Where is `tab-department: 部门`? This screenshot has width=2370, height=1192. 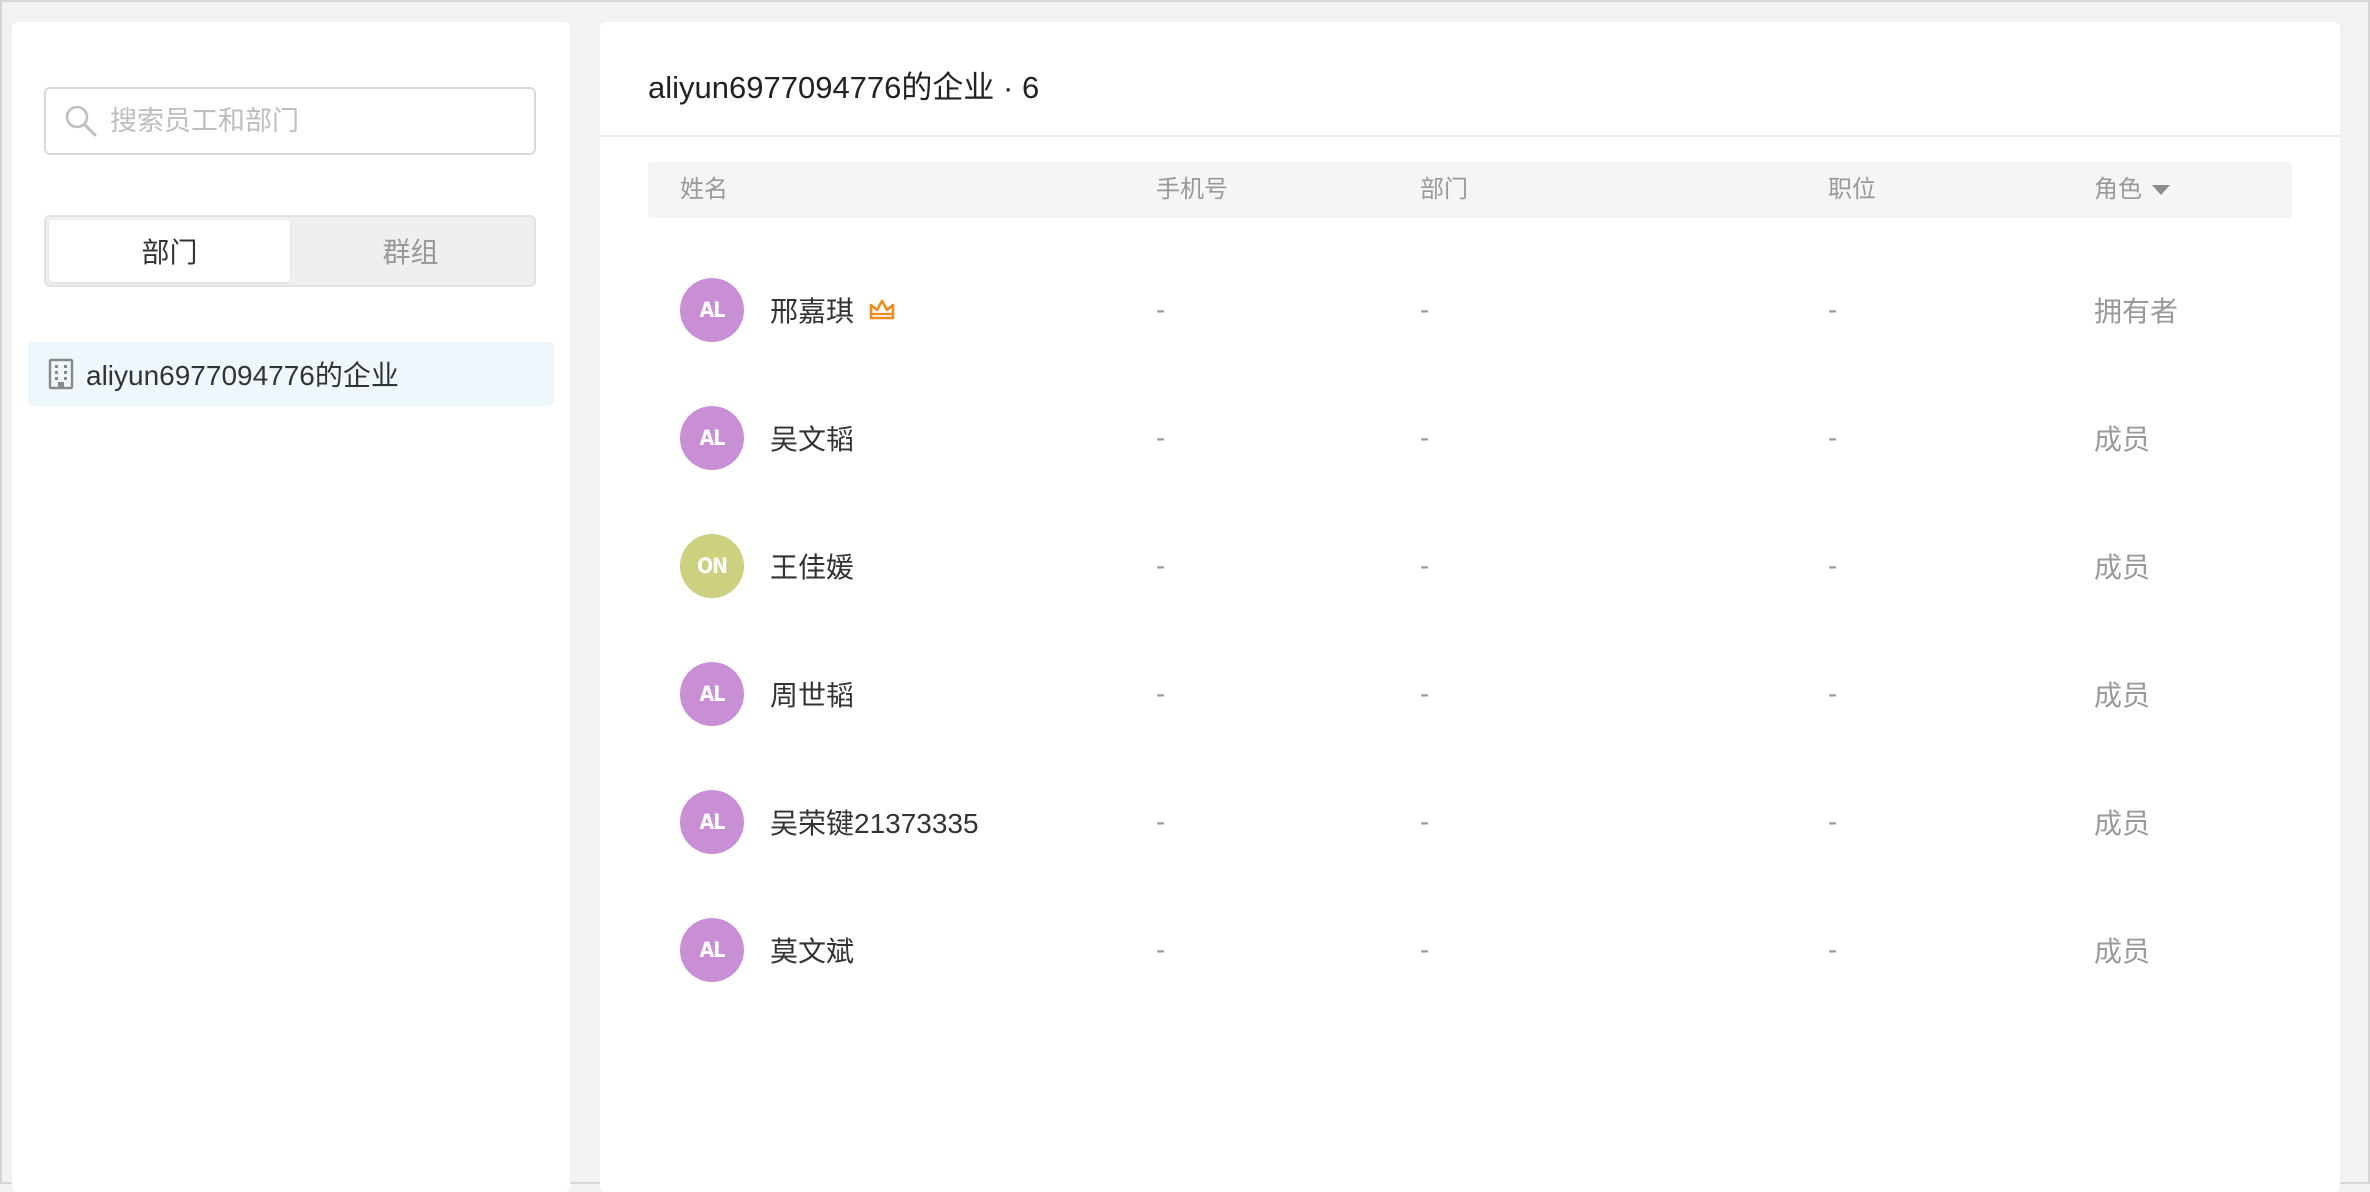 tab-department: 部门 is located at coordinates (169, 251).